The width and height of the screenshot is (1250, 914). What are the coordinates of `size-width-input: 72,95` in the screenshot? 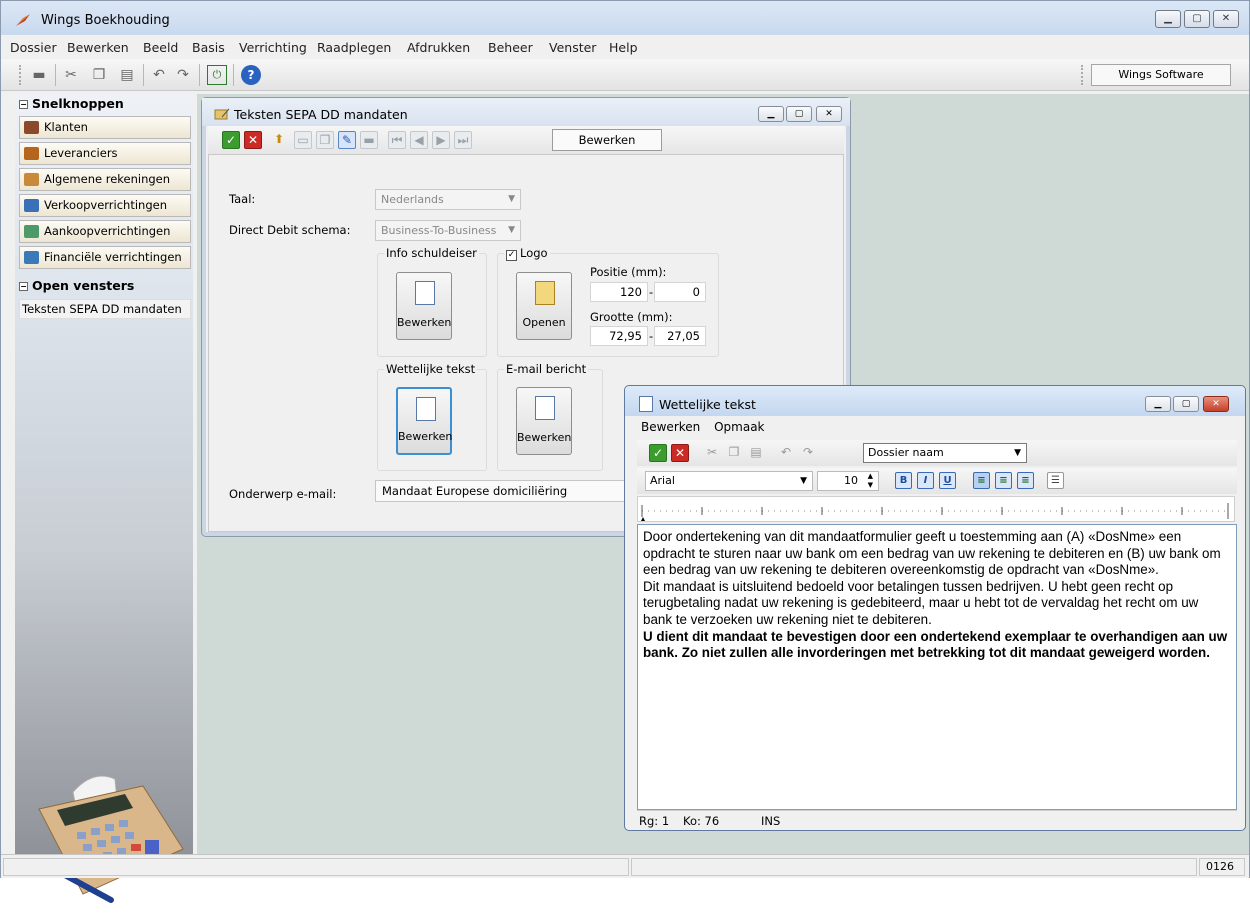 It's located at (619, 336).